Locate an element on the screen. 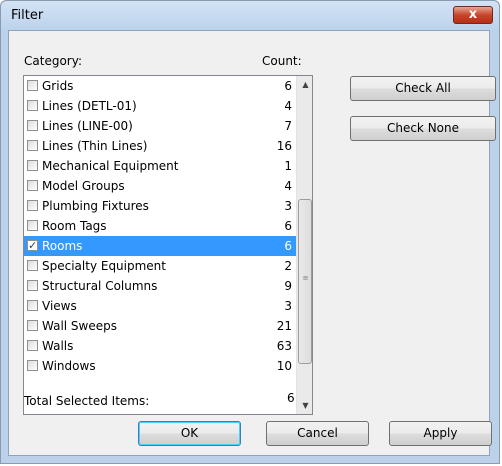  scroll-thumb: ≡ is located at coordinates (305, 281).